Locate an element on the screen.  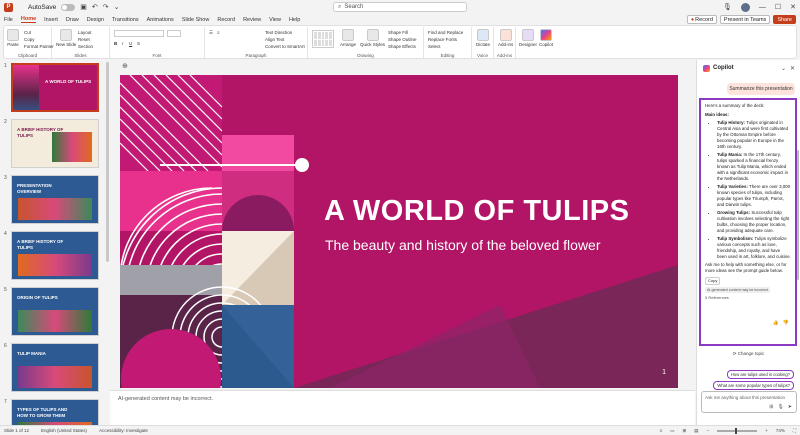
change-topic-button: ⟳ Change topic is located at coordinates (748, 354).